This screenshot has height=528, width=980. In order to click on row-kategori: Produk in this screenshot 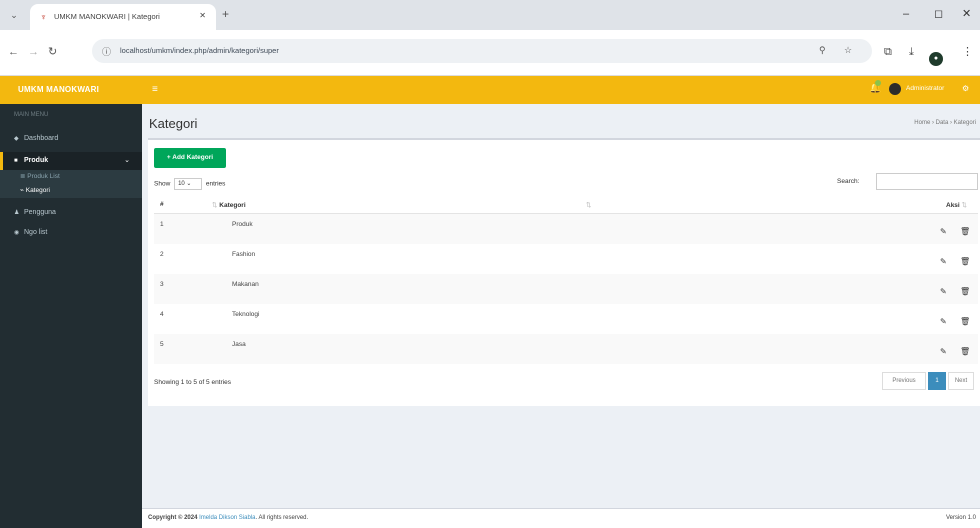, I will do `click(242, 224)`.